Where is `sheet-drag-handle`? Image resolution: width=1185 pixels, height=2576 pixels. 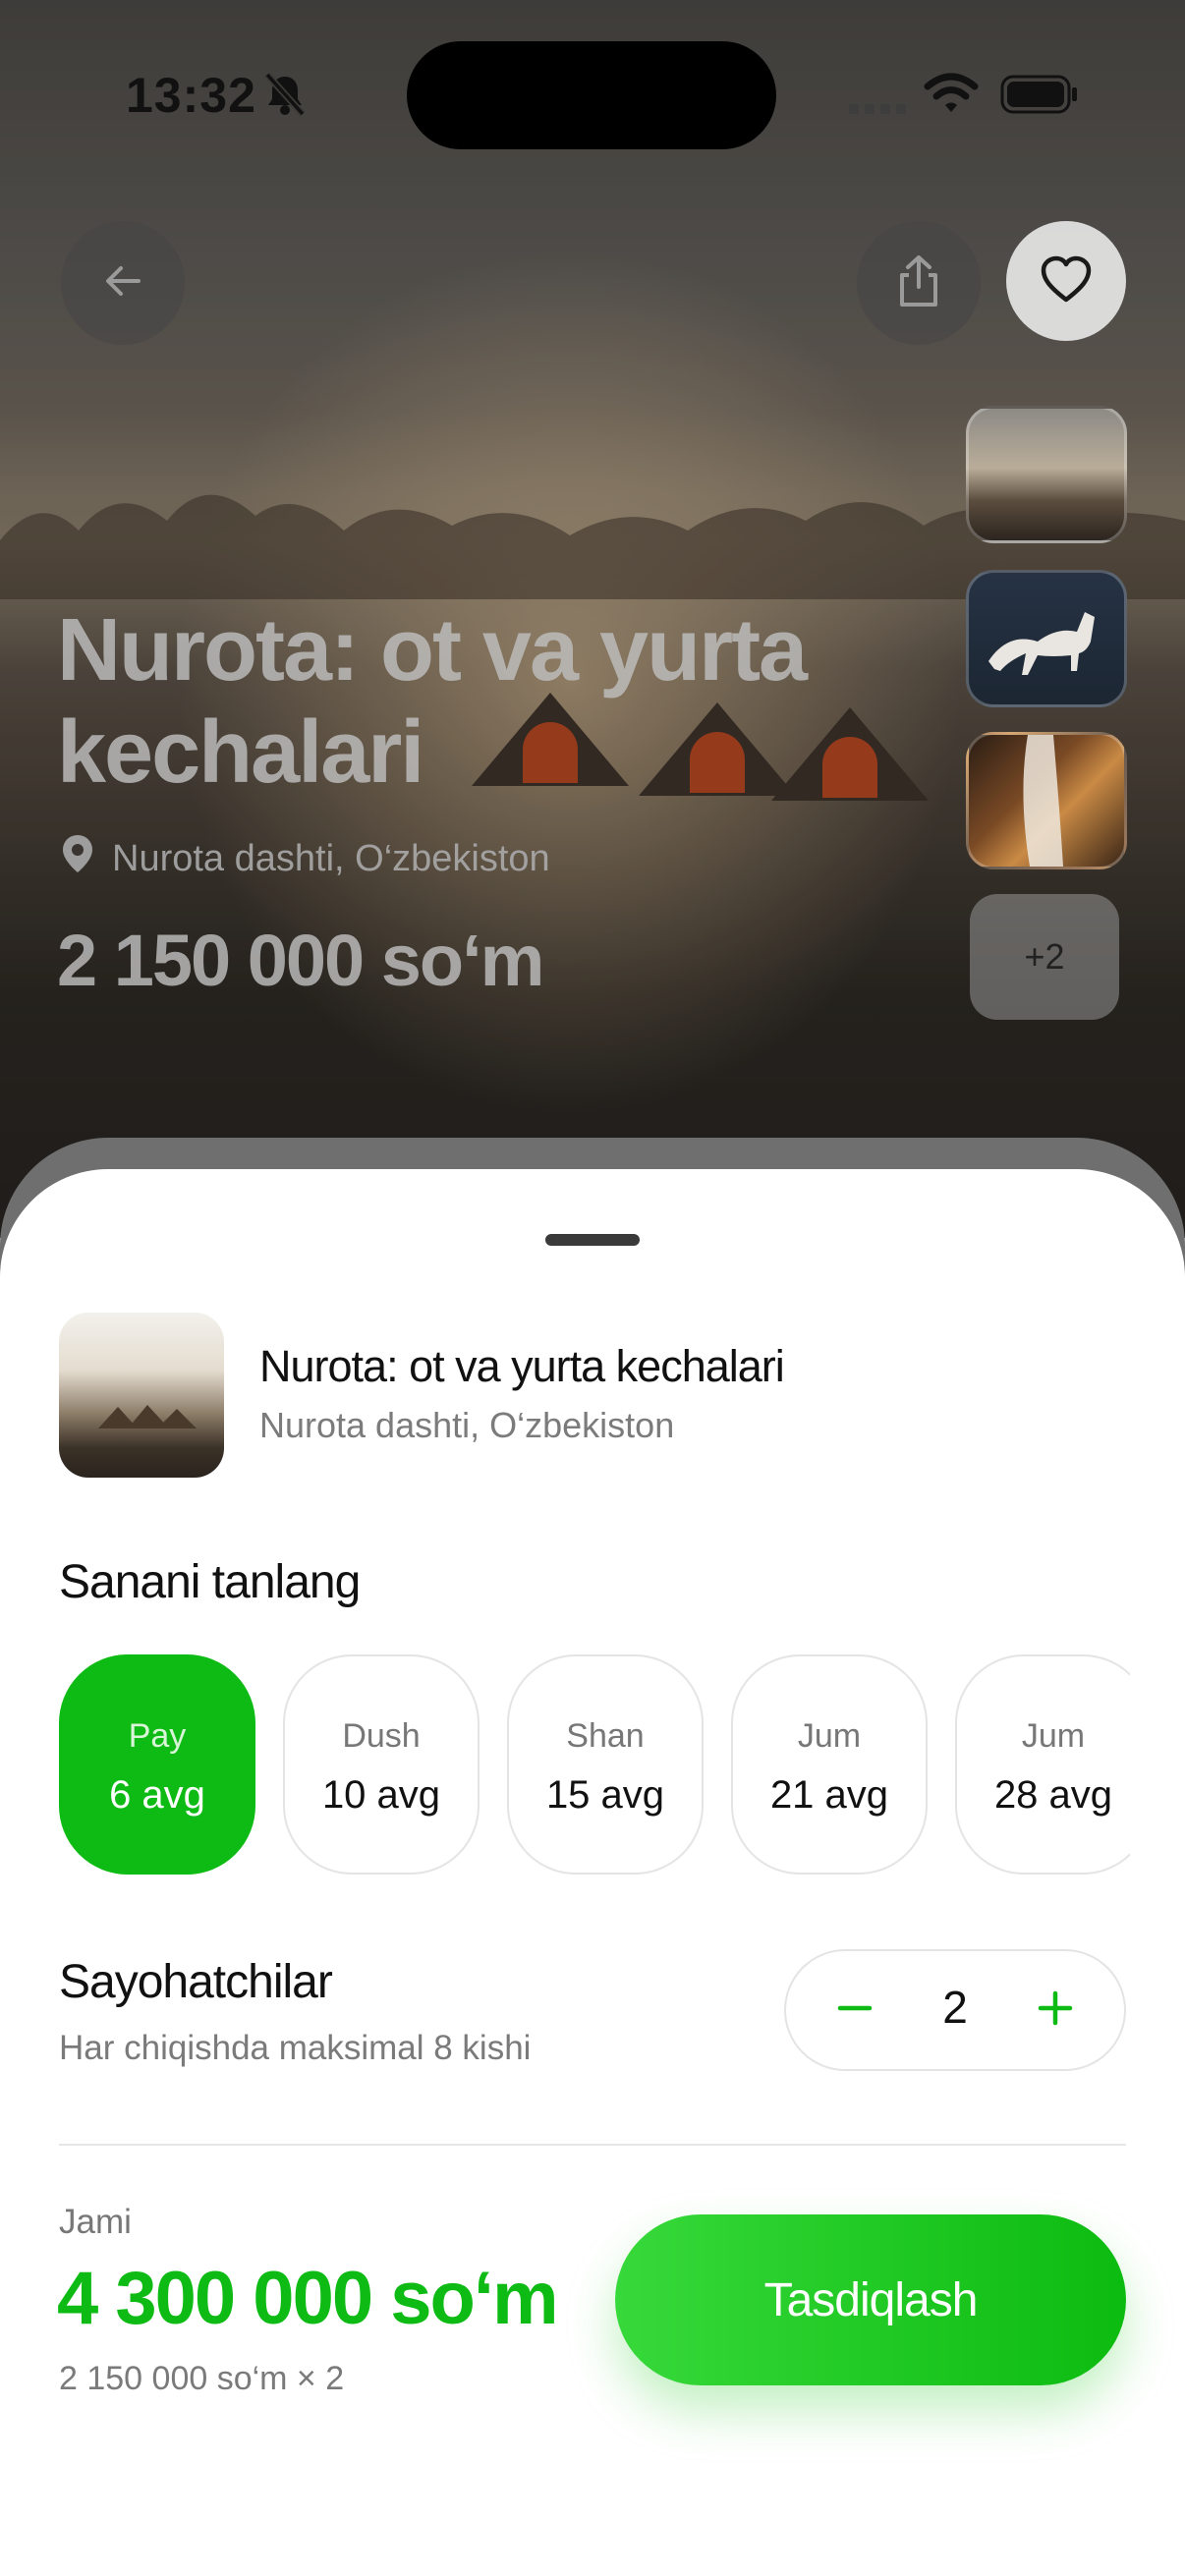
sheet-drag-handle is located at coordinates (592, 1240).